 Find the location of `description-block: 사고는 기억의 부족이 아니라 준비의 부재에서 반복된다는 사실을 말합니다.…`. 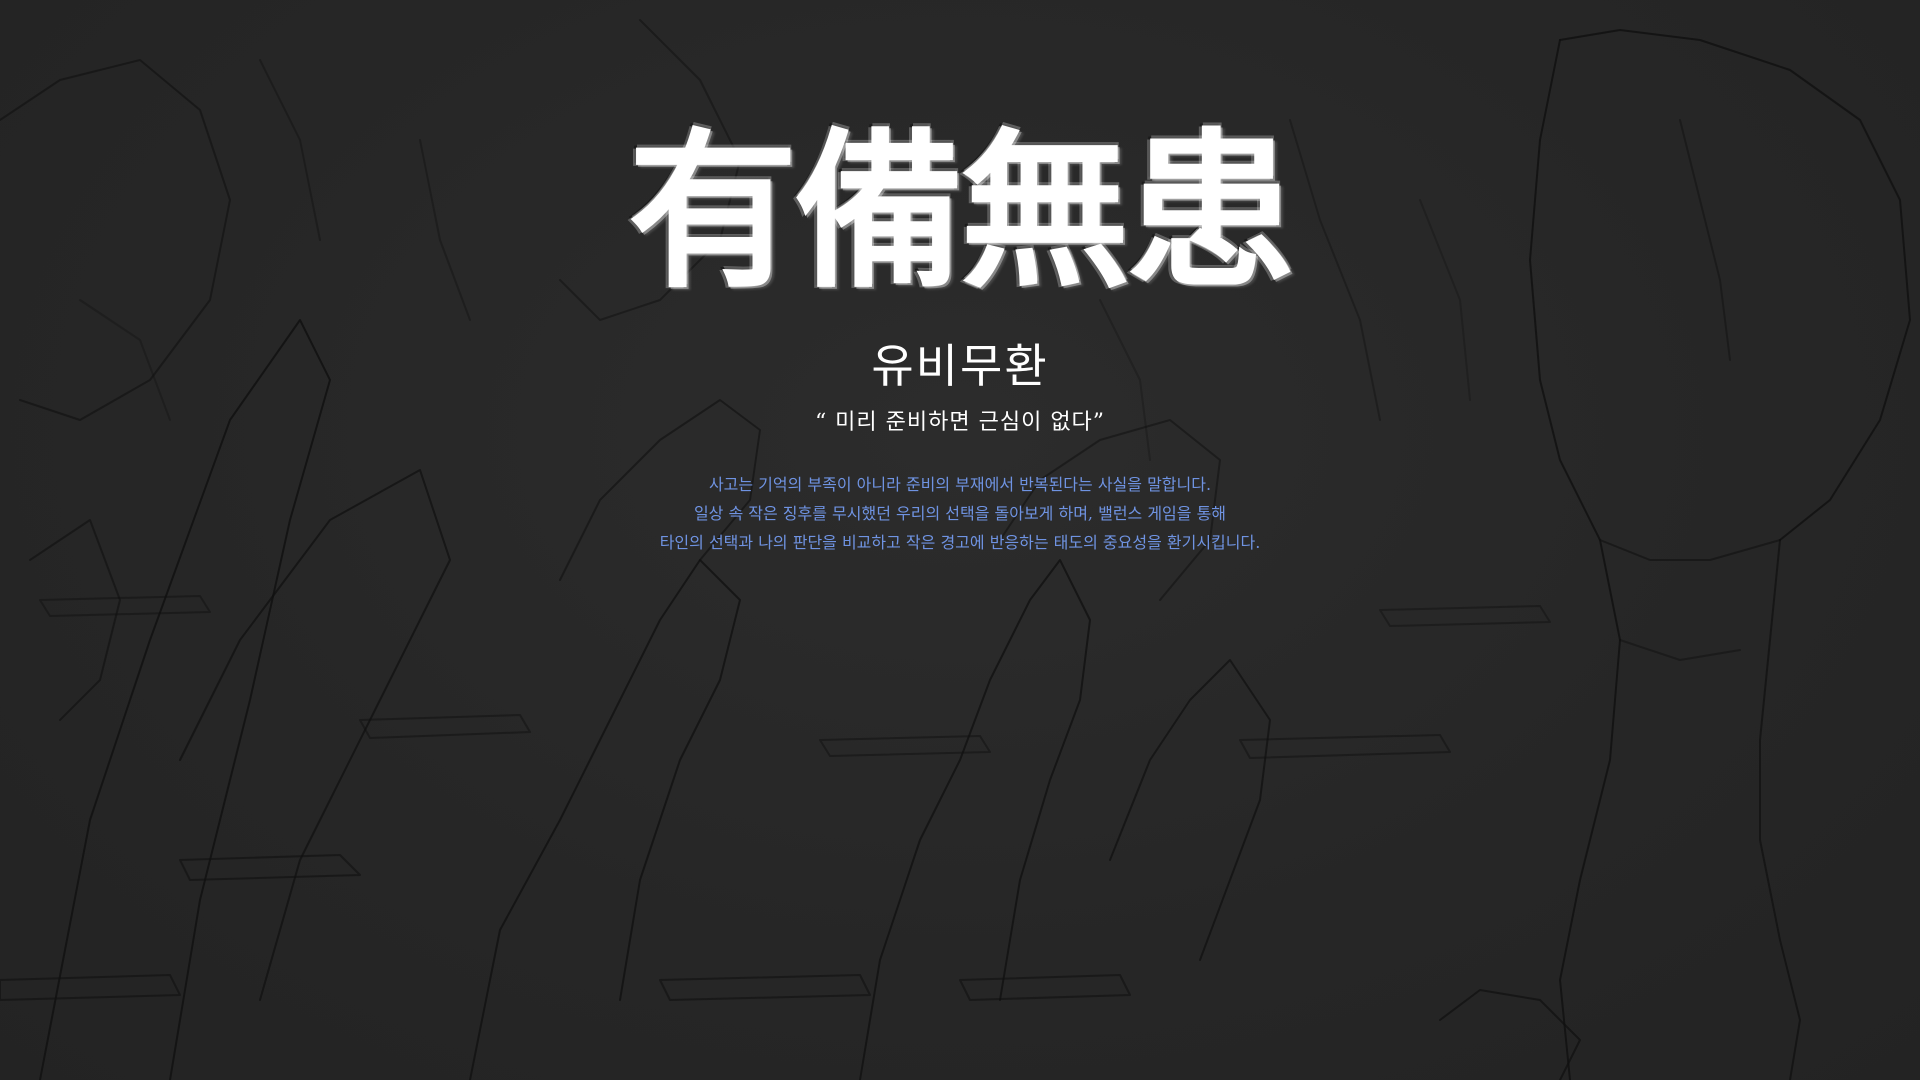

description-block: 사고는 기억의 부족이 아니라 준비의 부재에서 반복된다는 사실을 말합니다.… is located at coordinates (960, 513).